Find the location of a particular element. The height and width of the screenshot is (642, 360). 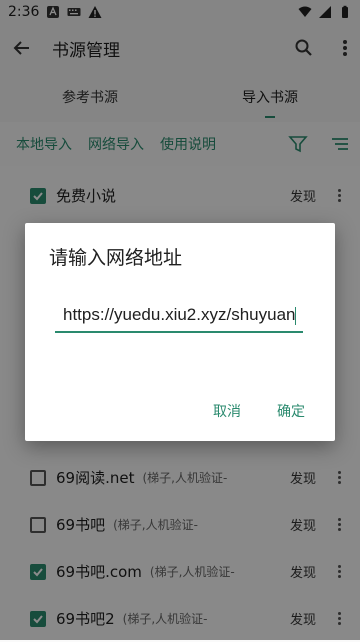

confirm-button: 确定 is located at coordinates (291, 411).